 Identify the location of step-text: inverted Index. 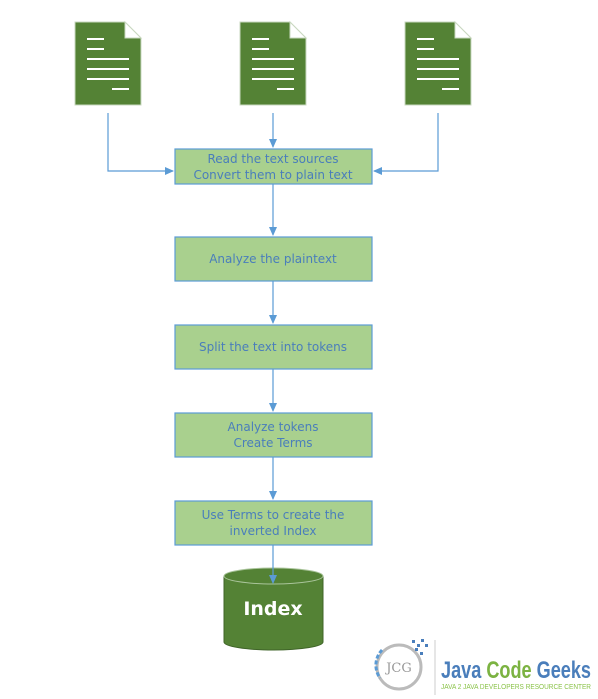
(273, 531).